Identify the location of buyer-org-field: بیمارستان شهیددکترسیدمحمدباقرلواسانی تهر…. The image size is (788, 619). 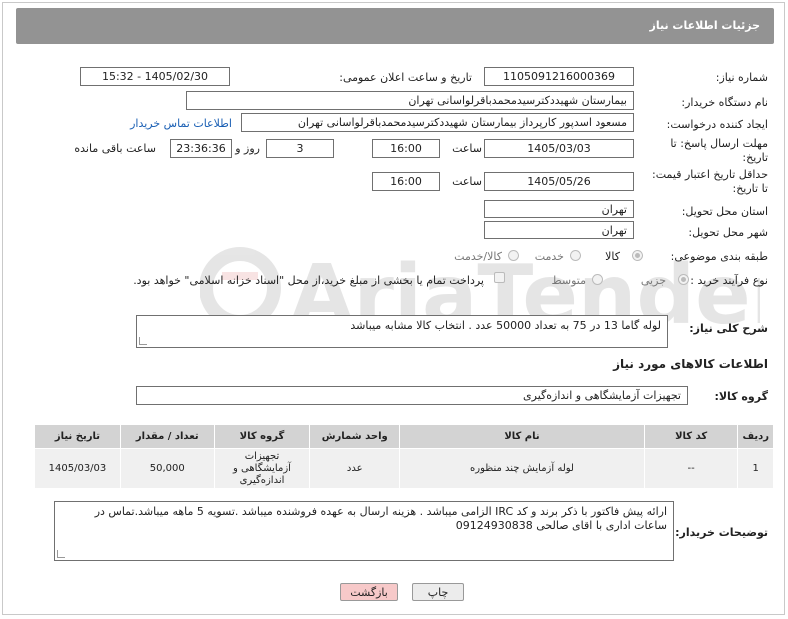
(410, 100).